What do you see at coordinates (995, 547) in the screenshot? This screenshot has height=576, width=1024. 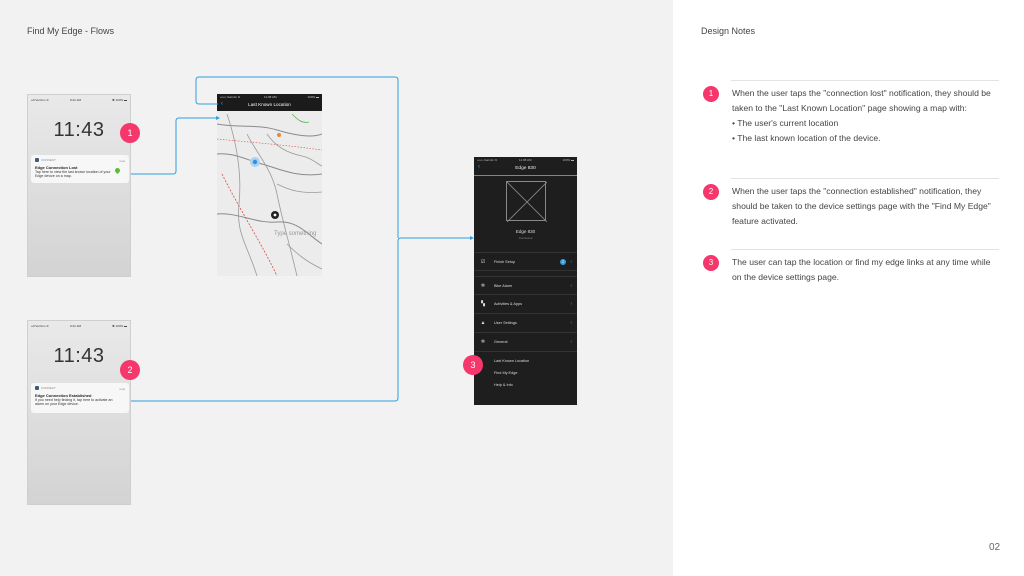 I see `page-number: 02` at bounding box center [995, 547].